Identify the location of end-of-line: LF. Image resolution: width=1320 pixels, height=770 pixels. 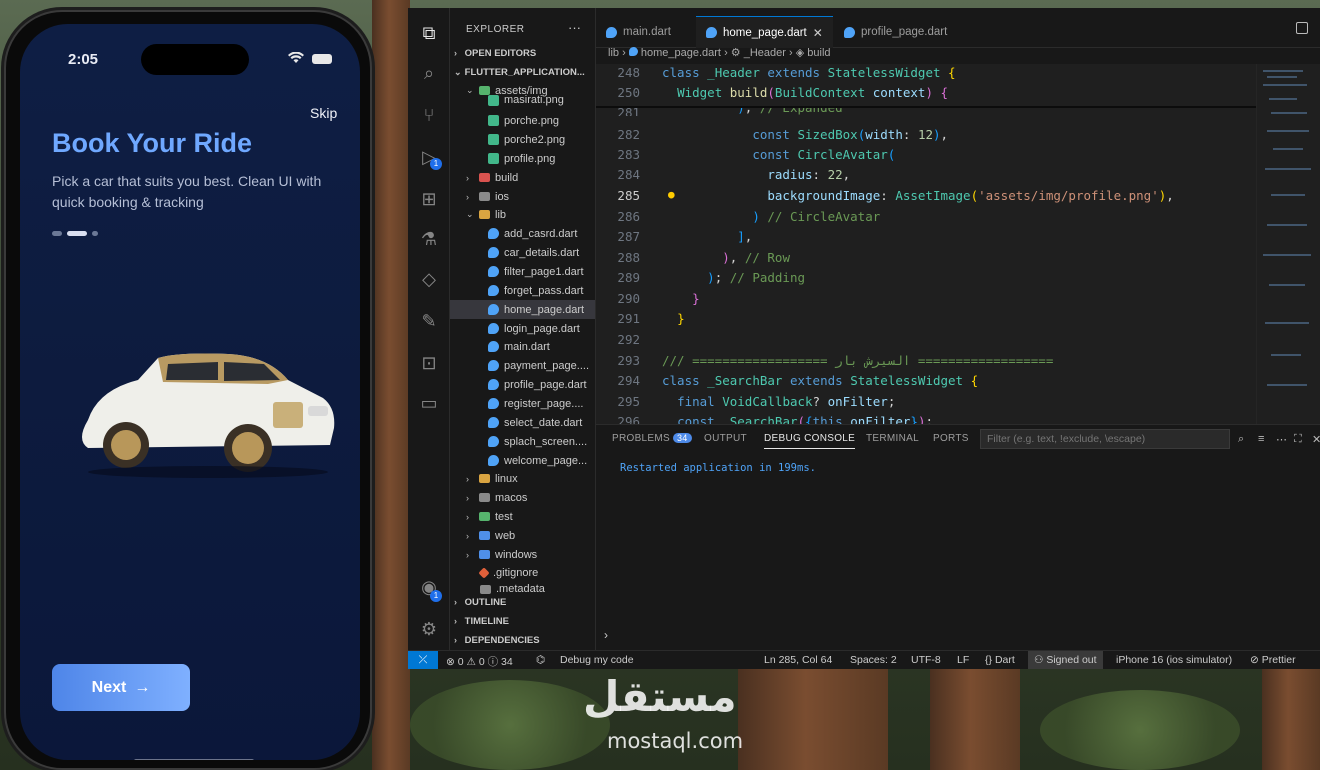
(963, 660).